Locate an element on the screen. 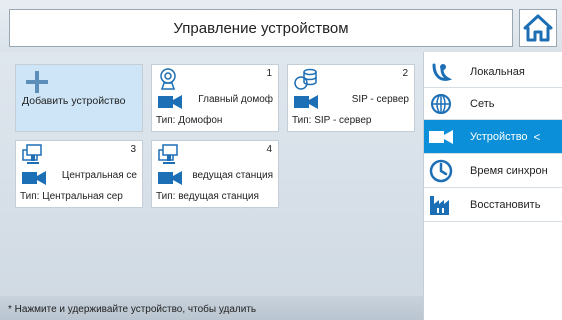 The height and width of the screenshot is (320, 562). sip-server-icon is located at coordinates (305, 79).